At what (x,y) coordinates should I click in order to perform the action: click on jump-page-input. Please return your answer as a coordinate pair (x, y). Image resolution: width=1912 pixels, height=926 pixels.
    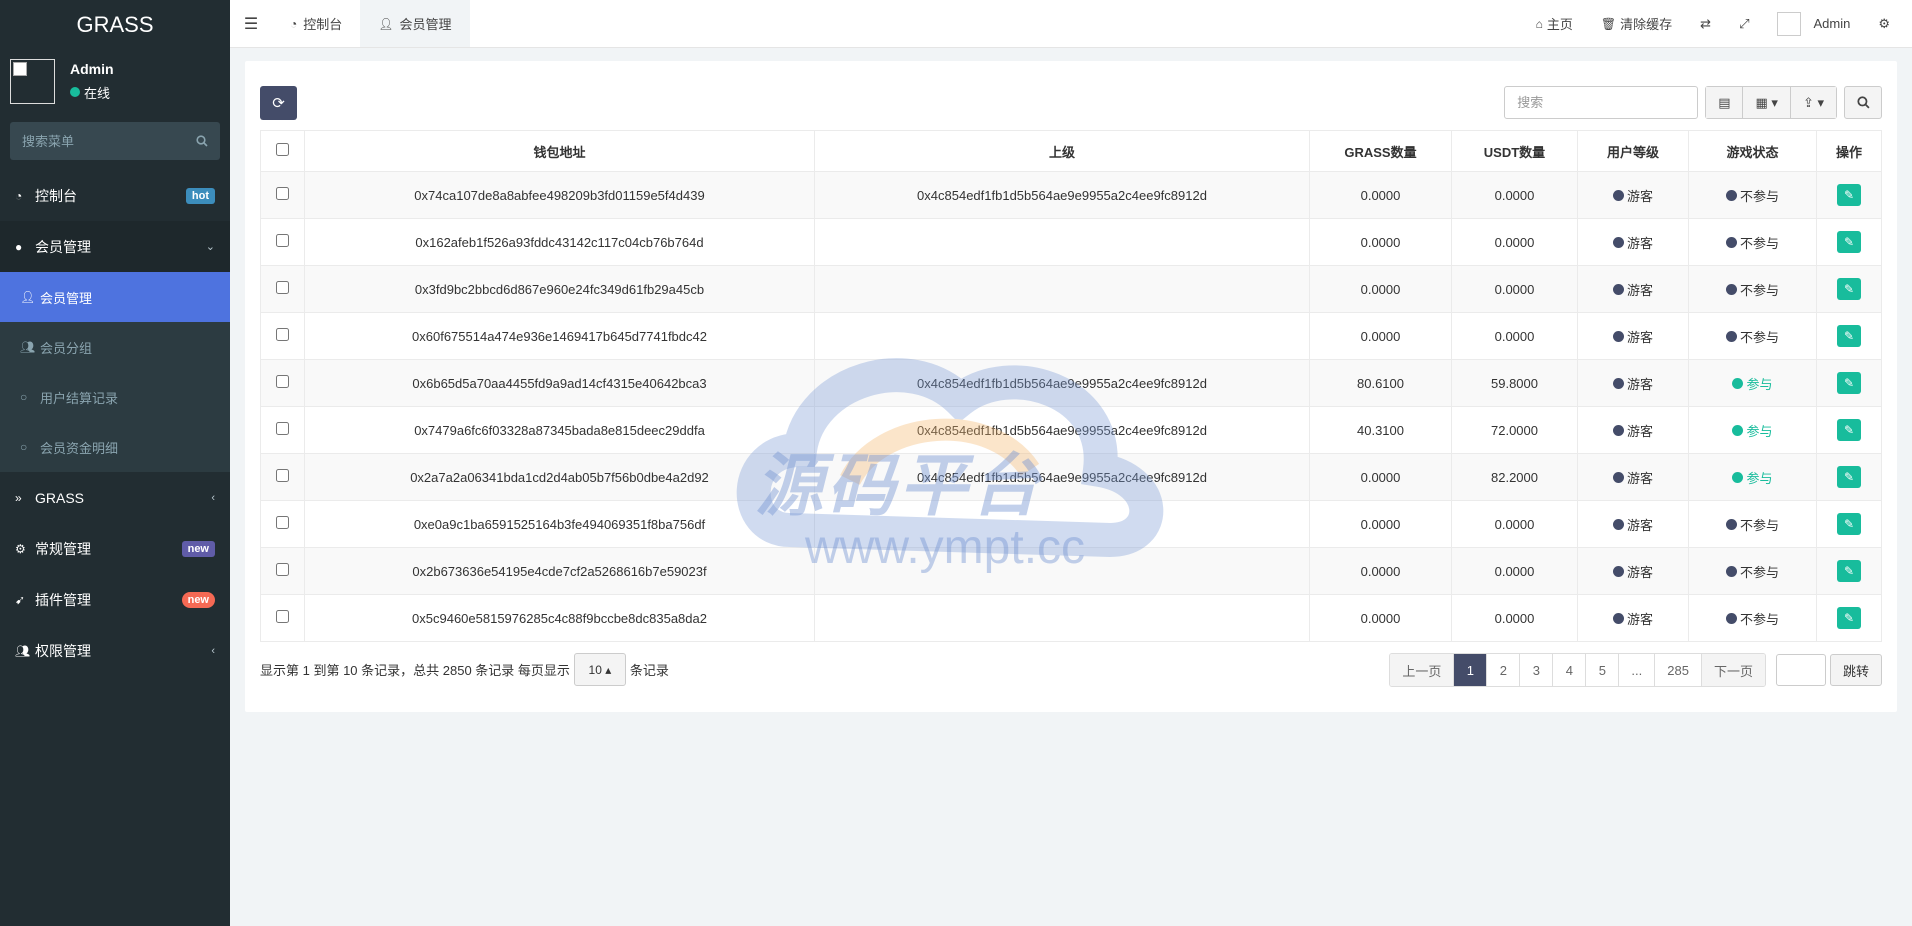
    Looking at the image, I should click on (1800, 670).